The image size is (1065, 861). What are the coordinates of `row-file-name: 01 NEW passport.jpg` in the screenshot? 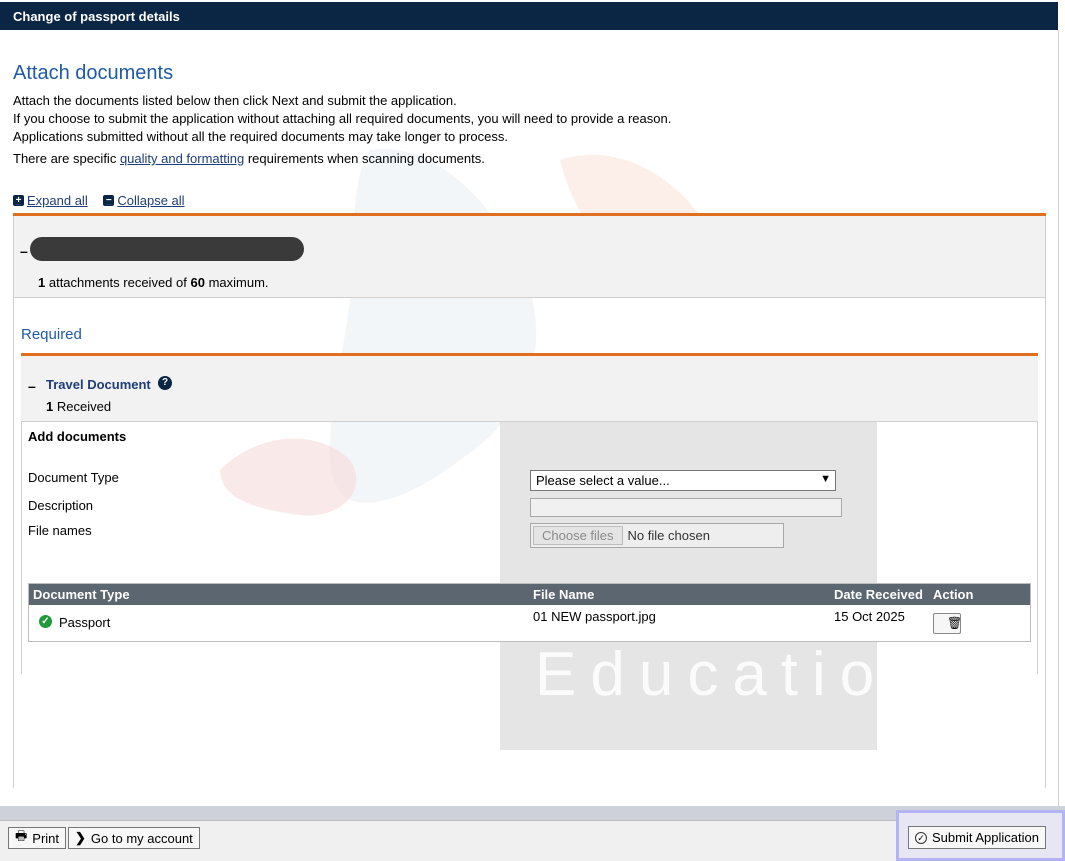 It's located at (594, 616).